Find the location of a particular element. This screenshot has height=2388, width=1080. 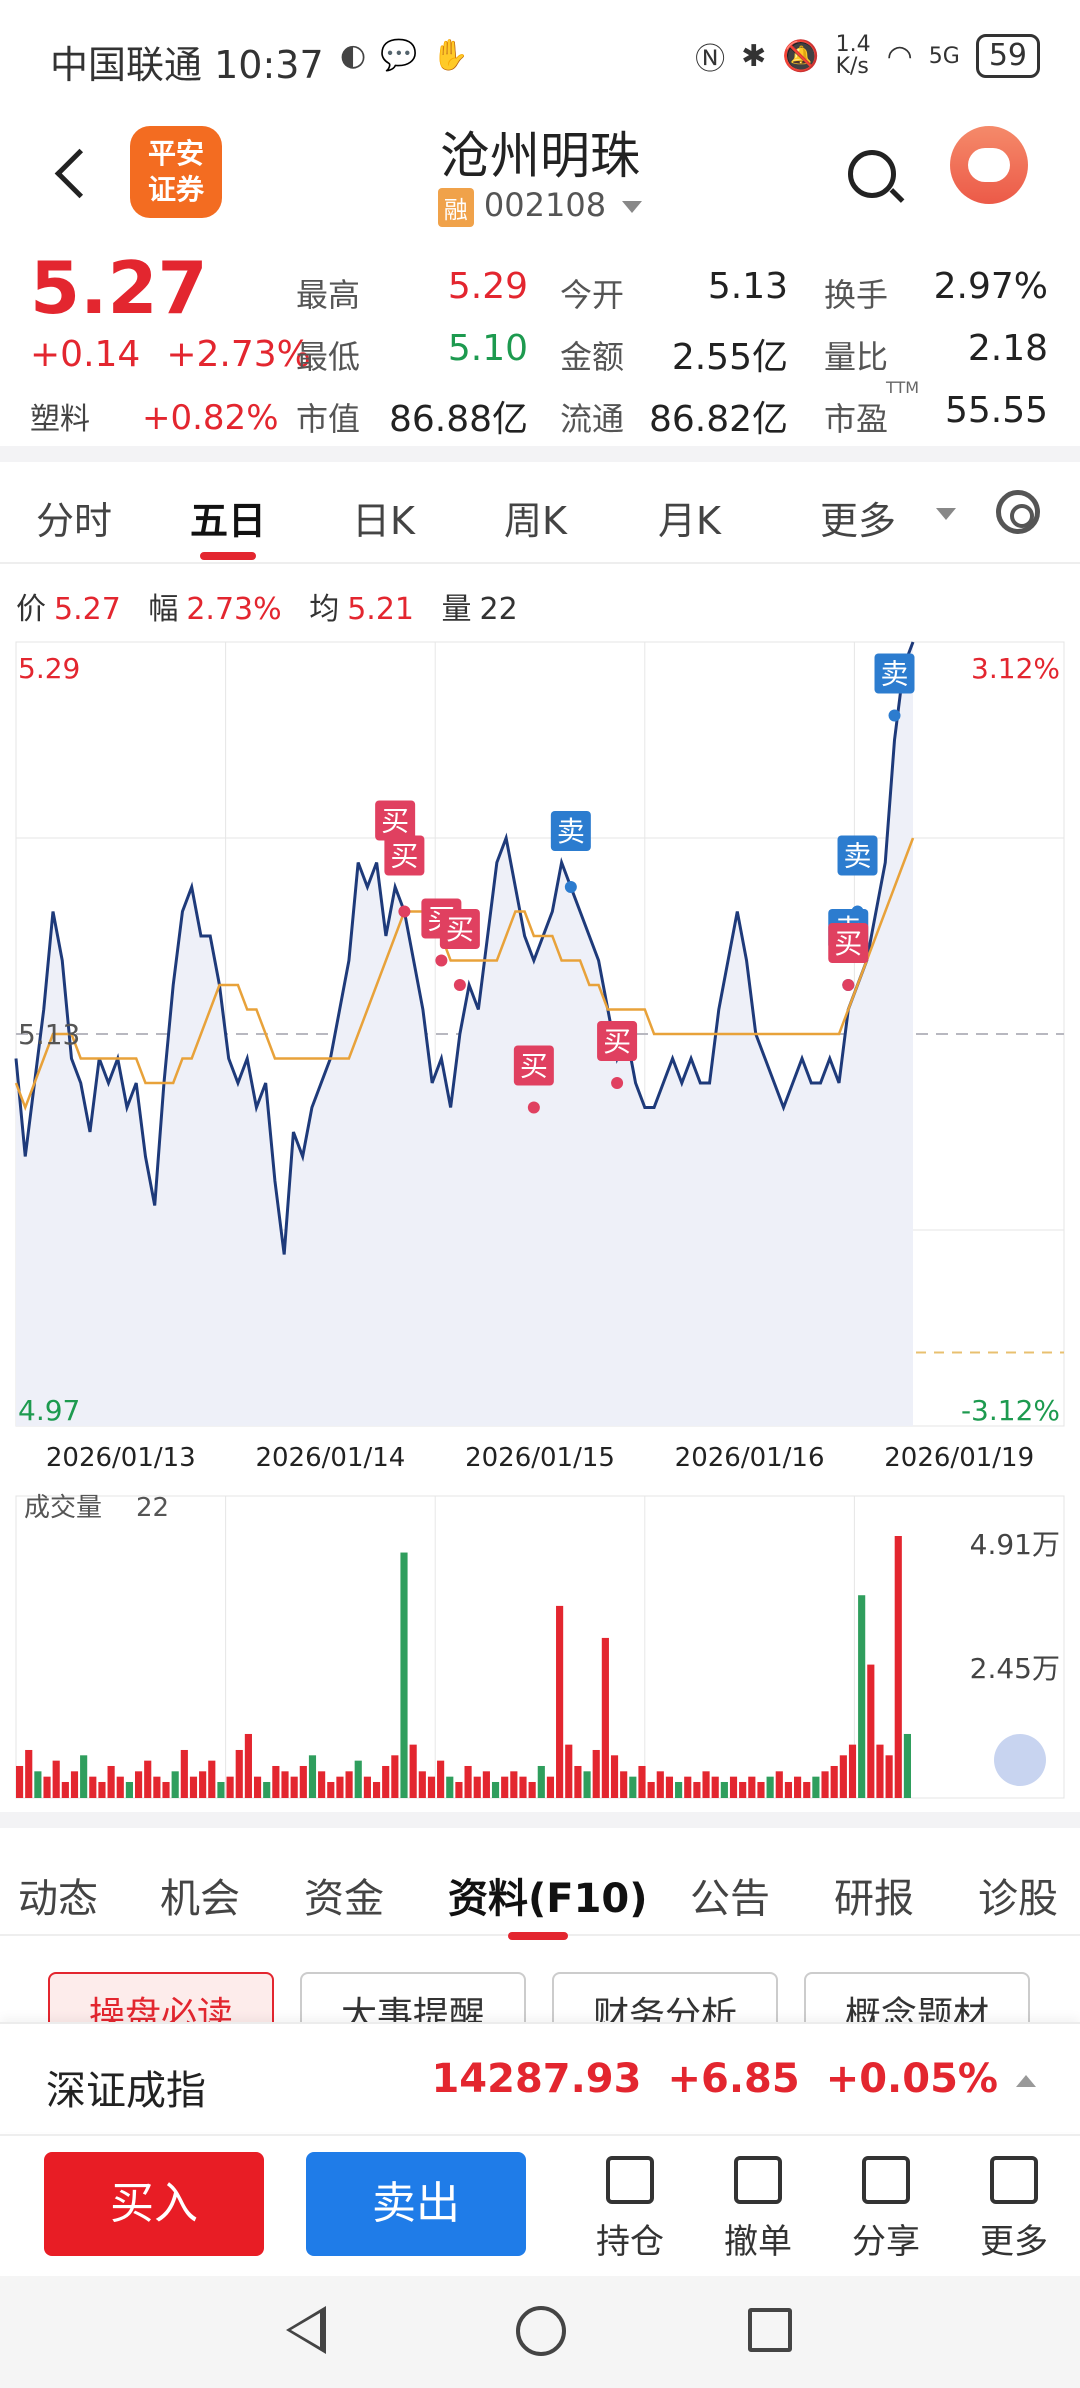

stock-name: 沧州明珠 is located at coordinates (540, 156).